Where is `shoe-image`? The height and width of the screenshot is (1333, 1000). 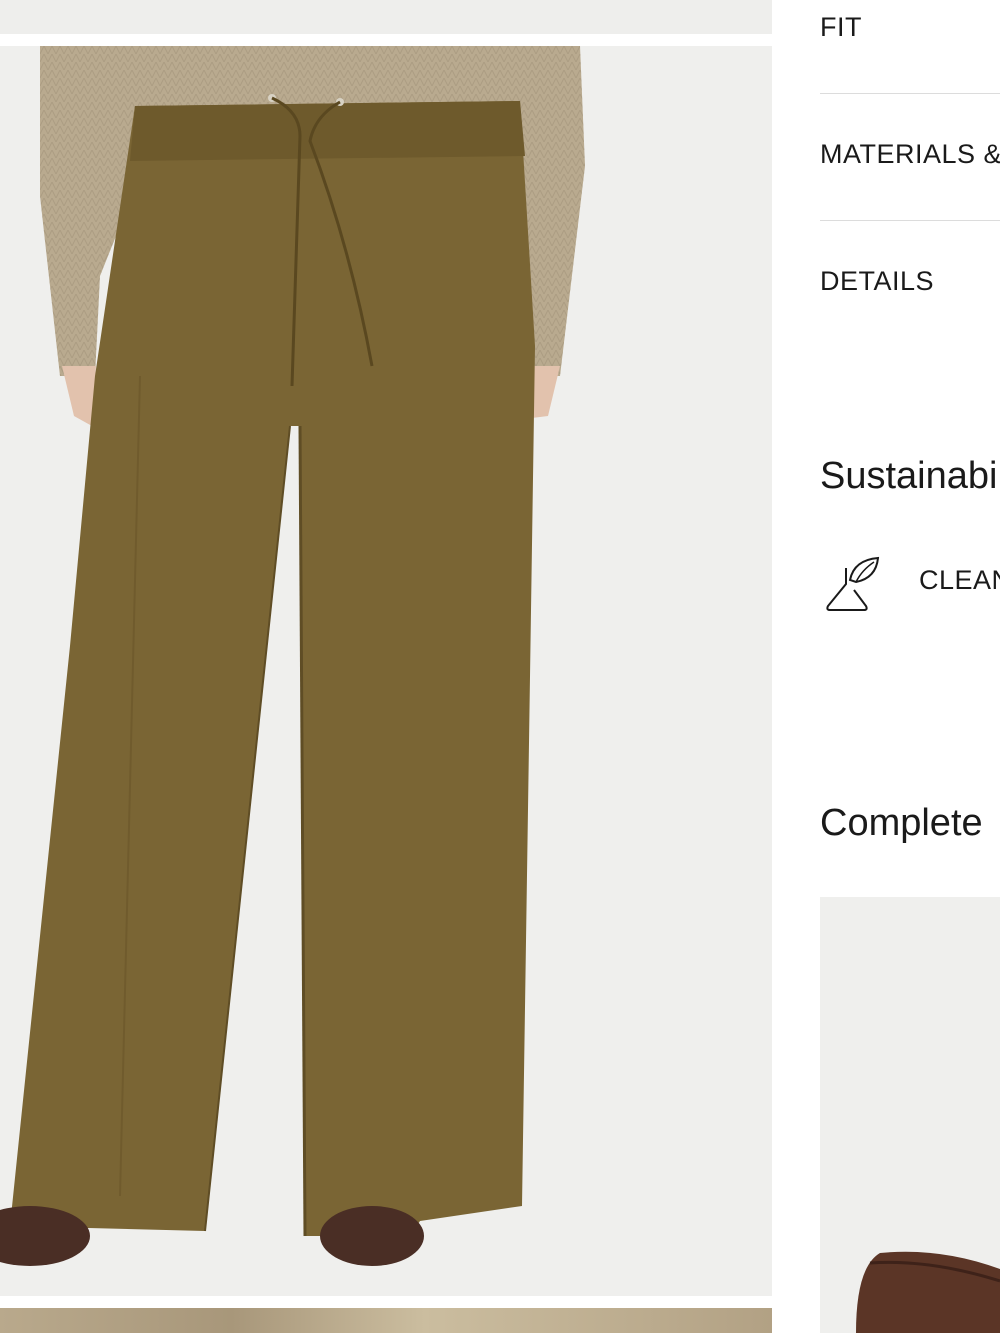
shoe-image is located at coordinates (928, 1292).